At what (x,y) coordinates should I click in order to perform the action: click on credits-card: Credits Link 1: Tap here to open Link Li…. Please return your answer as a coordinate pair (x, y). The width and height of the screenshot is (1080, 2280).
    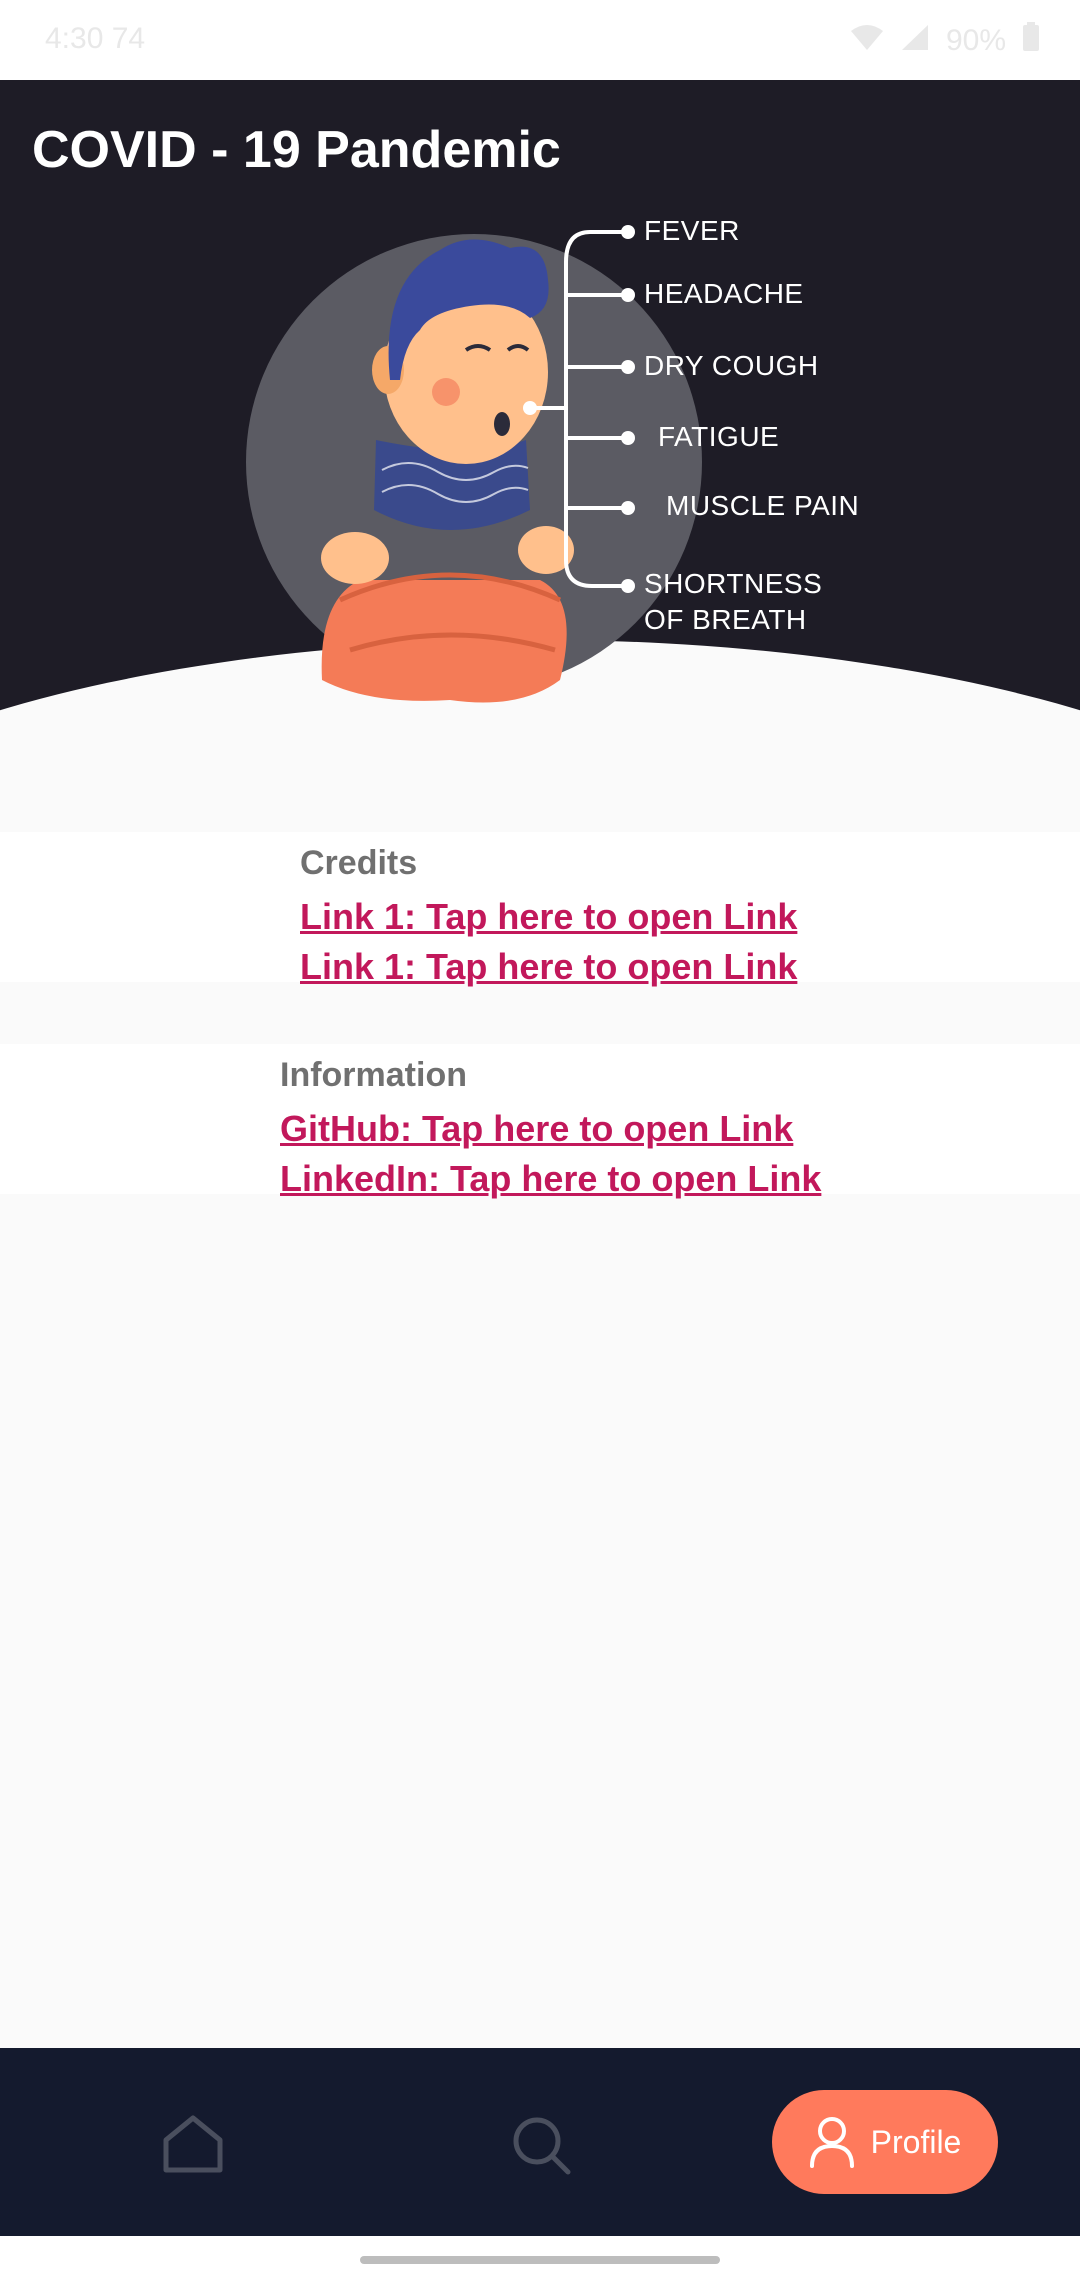
    Looking at the image, I should click on (540, 909).